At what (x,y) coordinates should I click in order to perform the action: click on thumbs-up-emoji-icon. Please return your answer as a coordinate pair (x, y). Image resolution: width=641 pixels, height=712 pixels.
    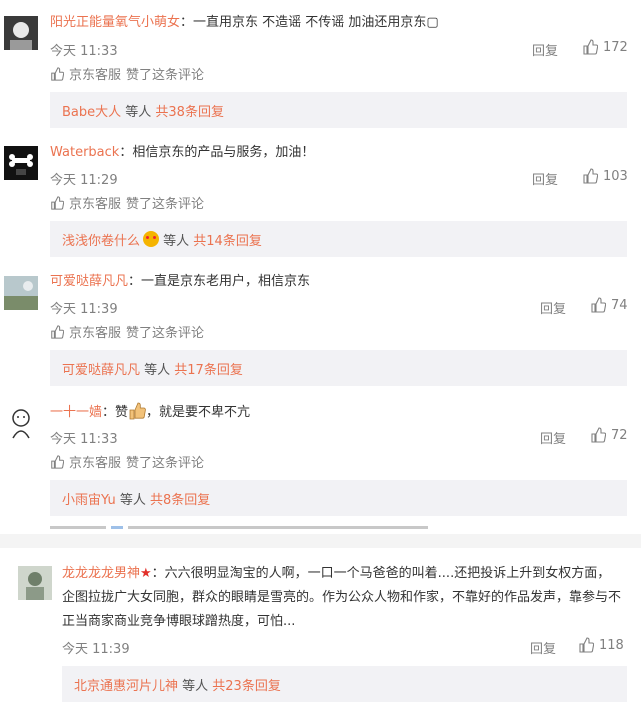
    Looking at the image, I should click on (137, 411).